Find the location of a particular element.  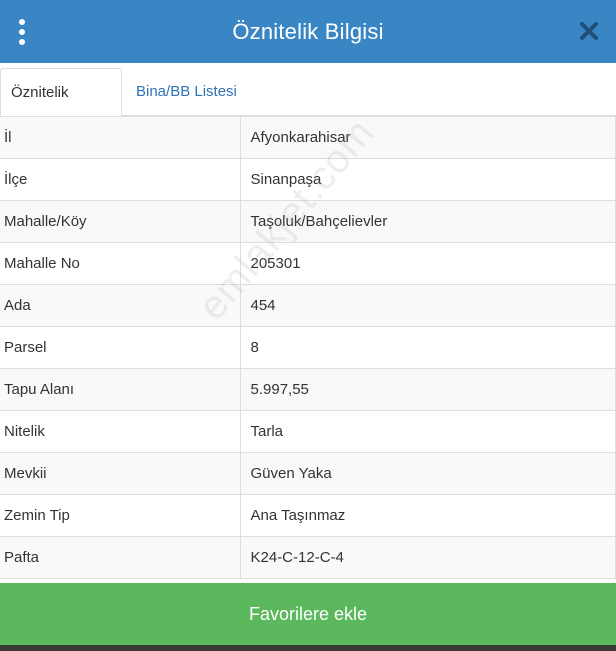

table-row: İlçe Sinanpaşa is located at coordinates (308, 179).